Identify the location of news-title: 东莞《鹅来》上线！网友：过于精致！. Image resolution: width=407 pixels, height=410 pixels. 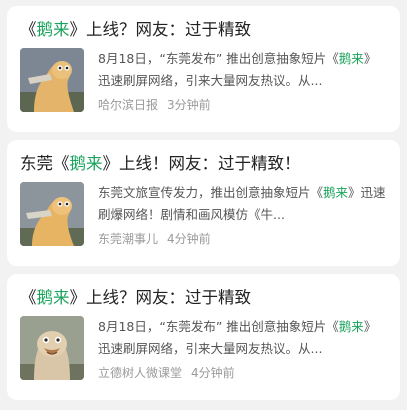
(204, 164).